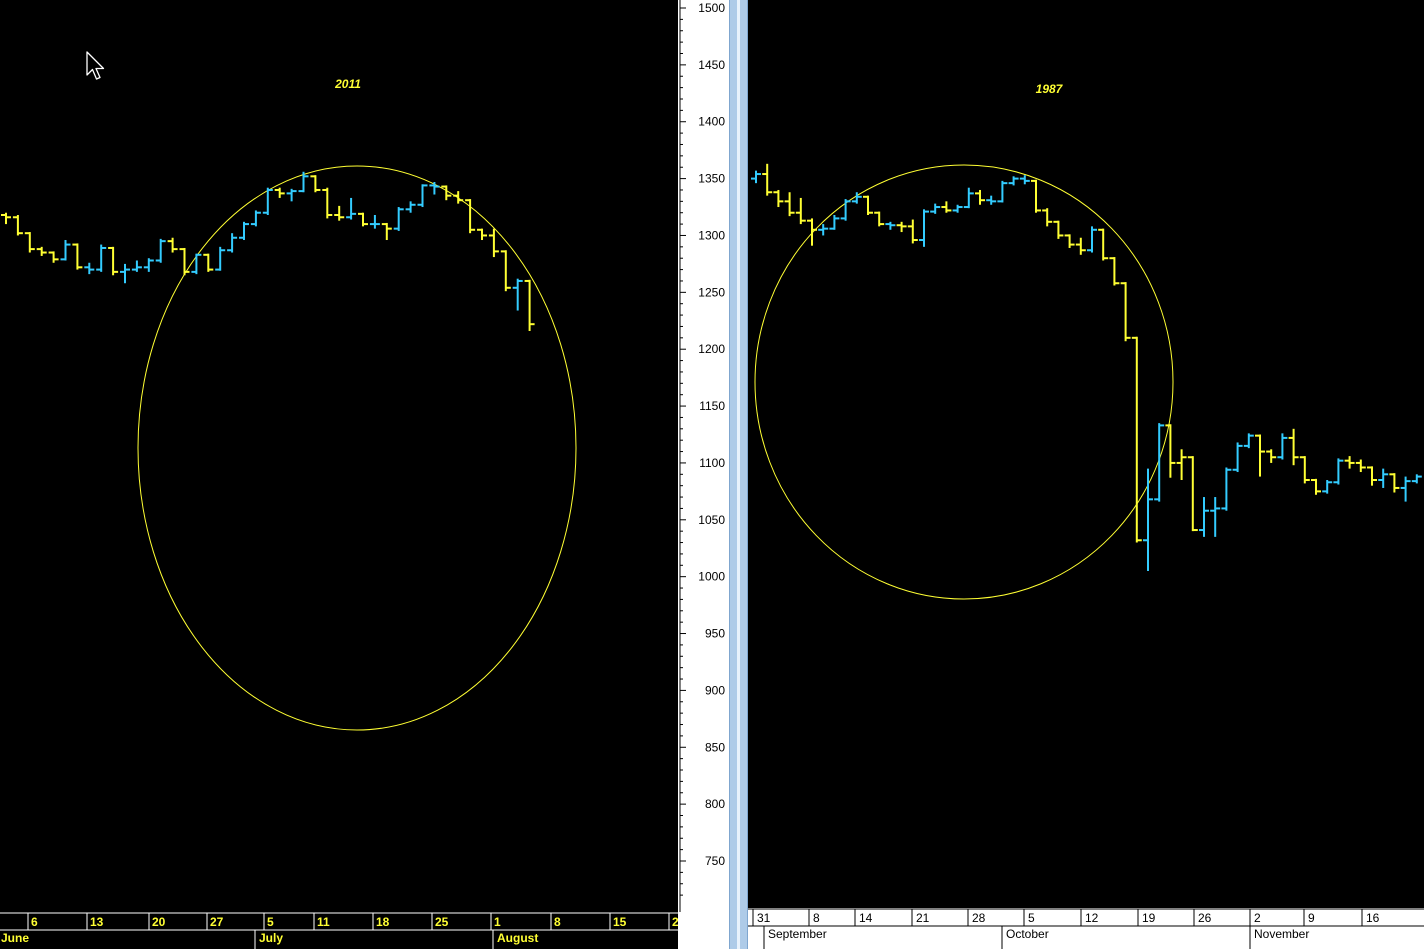  What do you see at coordinates (159, 922) in the screenshot?
I see `day-label: 20` at bounding box center [159, 922].